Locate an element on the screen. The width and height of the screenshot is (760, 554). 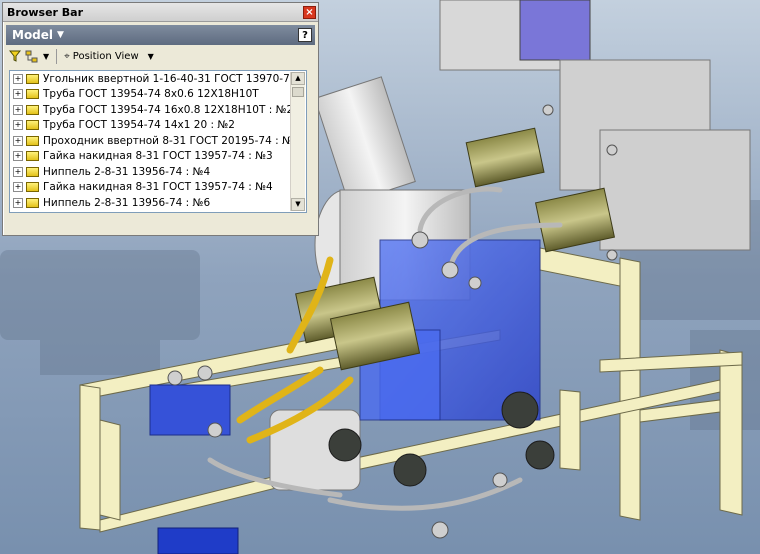
tree-item: + Труба ГОСТ 13954-74 8х0.6 12Х18Н10Т is located at coordinates (158, 95).